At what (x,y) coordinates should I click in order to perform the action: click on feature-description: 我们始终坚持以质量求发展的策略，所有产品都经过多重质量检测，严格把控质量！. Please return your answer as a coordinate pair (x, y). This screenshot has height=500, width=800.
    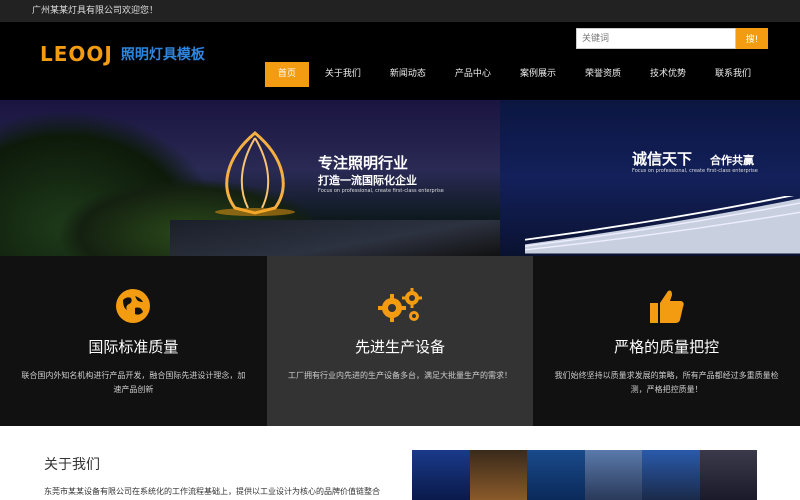
    Looking at the image, I should click on (666, 382).